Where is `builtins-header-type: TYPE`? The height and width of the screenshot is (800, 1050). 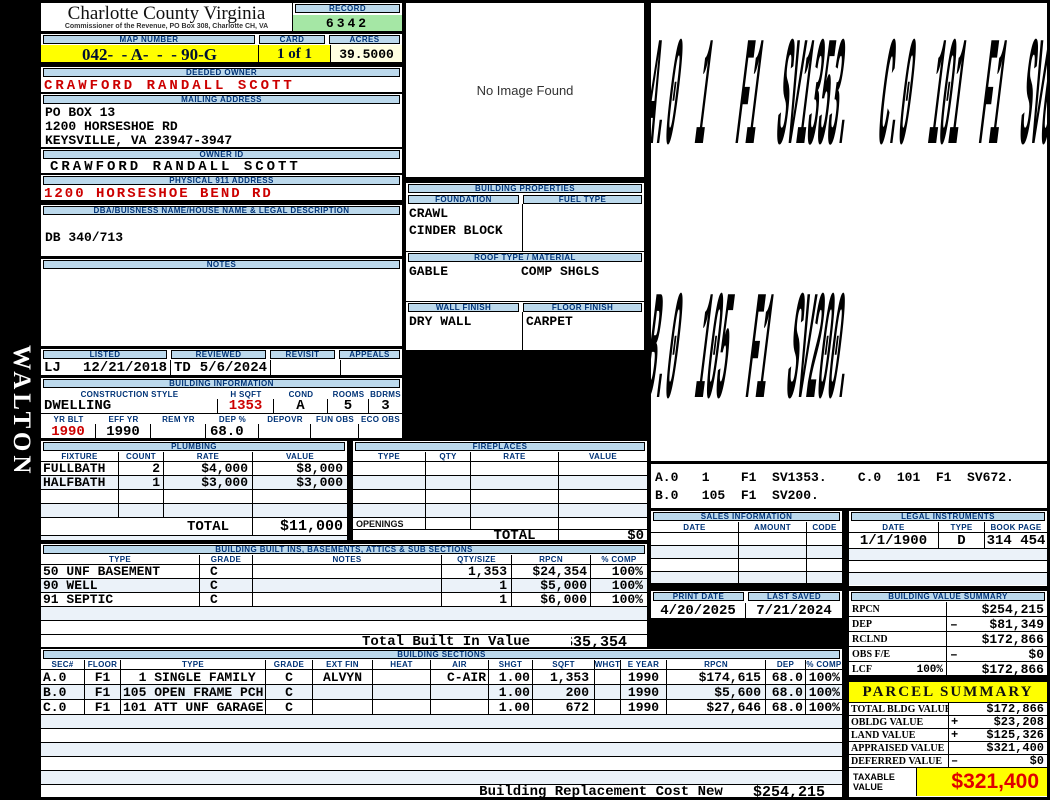 builtins-header-type: TYPE is located at coordinates (120, 559).